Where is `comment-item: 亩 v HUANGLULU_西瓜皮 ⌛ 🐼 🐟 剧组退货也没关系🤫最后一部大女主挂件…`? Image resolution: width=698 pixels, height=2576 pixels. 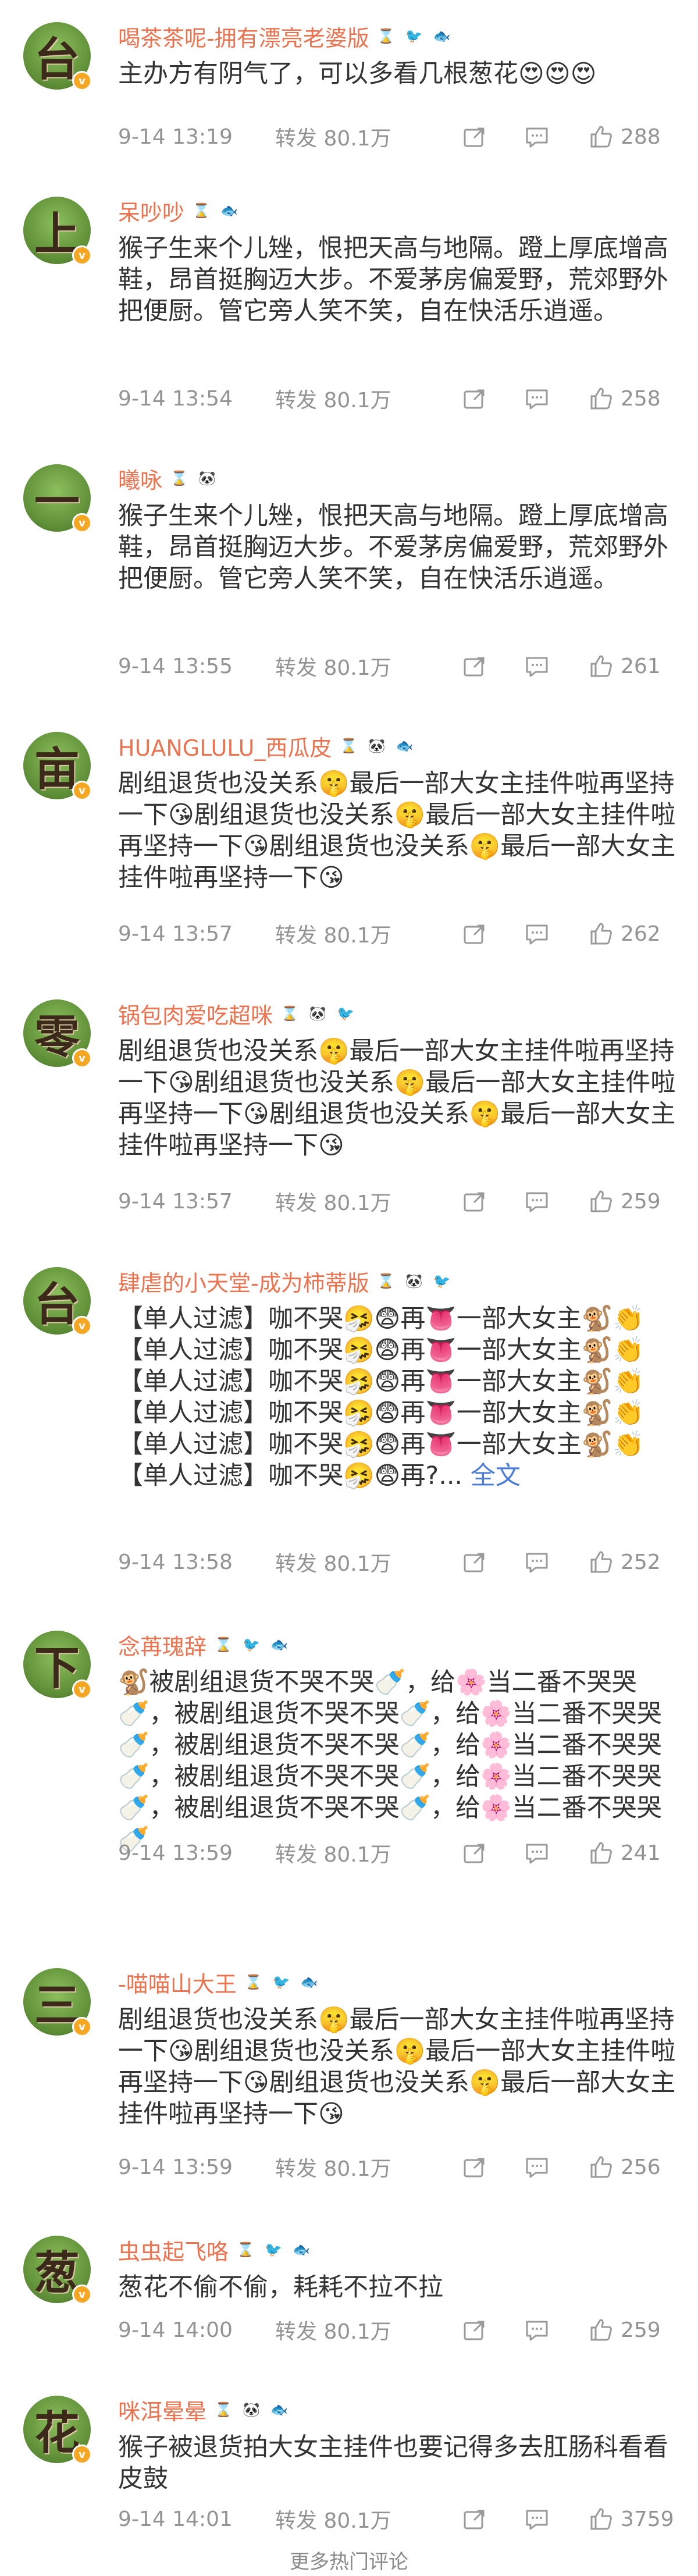 comment-item: 亩 v HUANGLULU_西瓜皮 ⌛ 🐼 🐟 剧组退货也没关系🤫最后一部大女主挂件… is located at coordinates (349, 843).